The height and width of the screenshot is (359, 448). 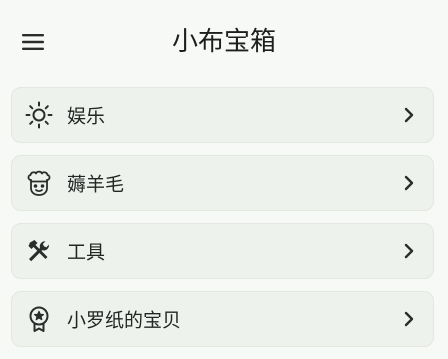 What do you see at coordinates (39, 251) in the screenshot?
I see `tools-icon` at bounding box center [39, 251].